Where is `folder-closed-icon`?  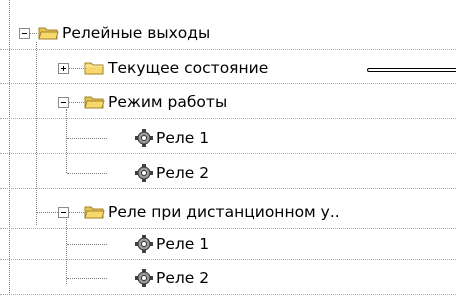 folder-closed-icon is located at coordinates (94, 68).